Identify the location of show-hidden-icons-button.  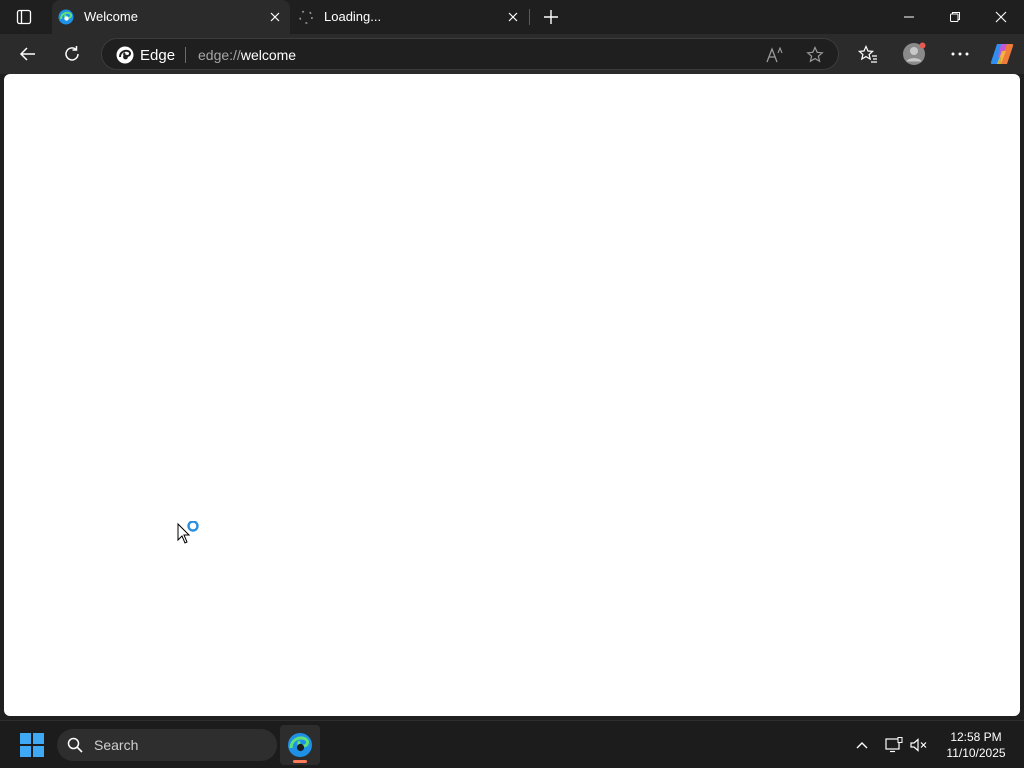
(862, 745).